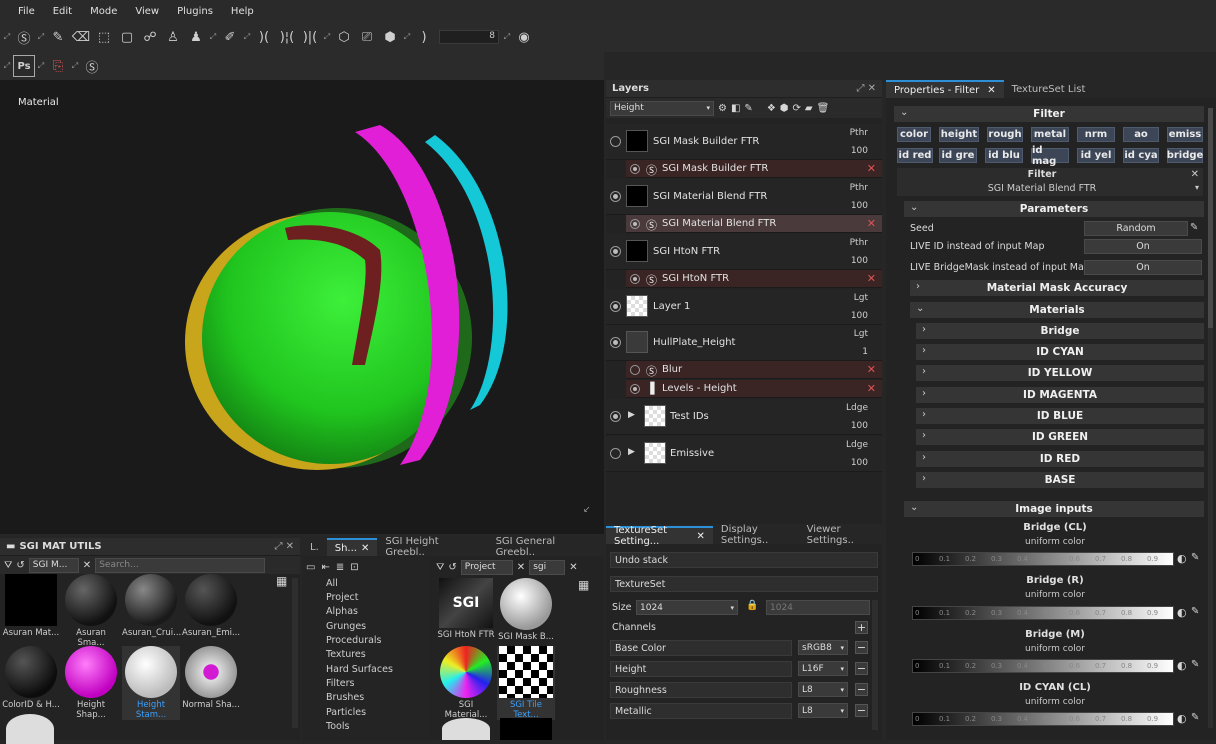  I want to click on tab-textureset-list: TextureSet List, so click(1049, 89).